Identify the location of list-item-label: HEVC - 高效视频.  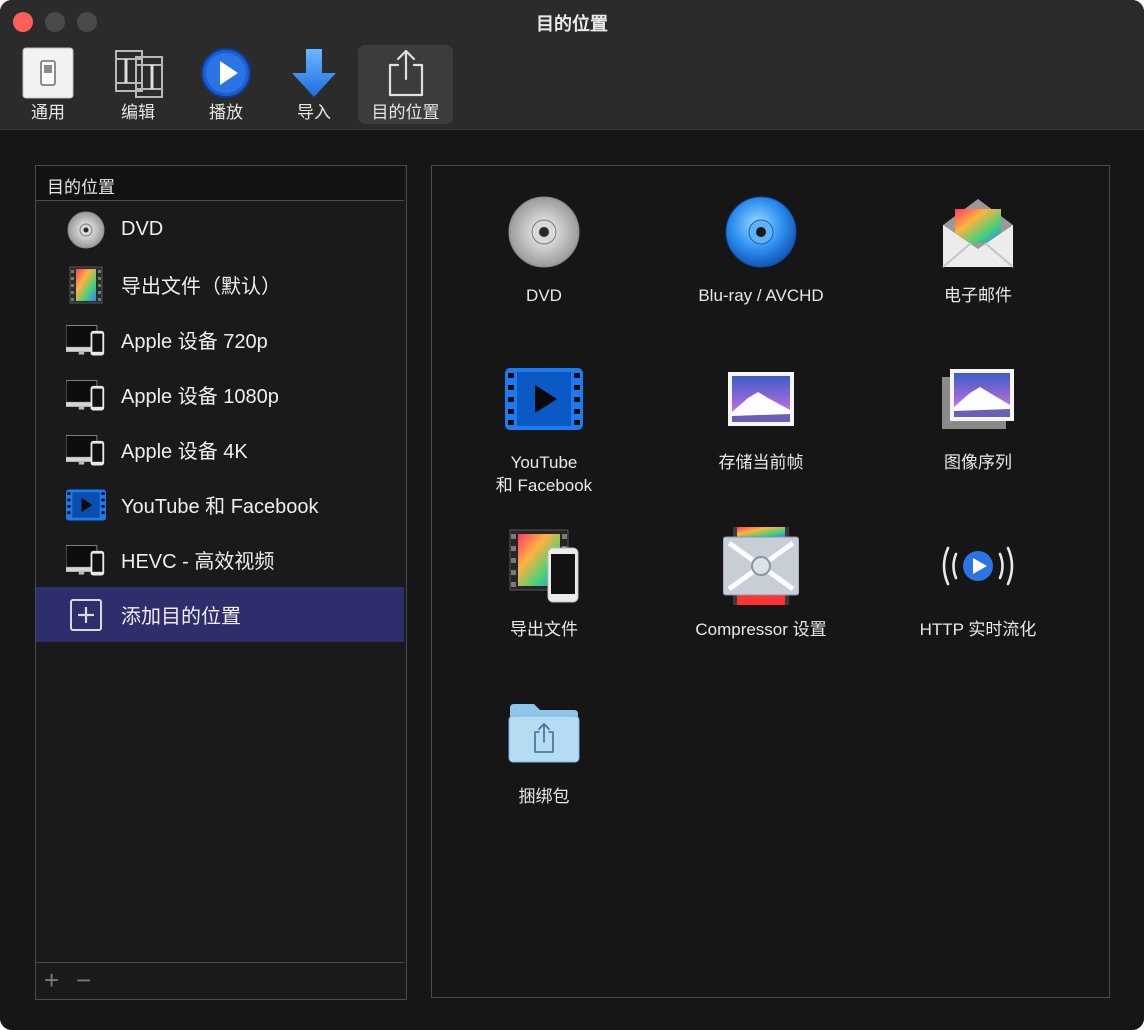
(198, 562).